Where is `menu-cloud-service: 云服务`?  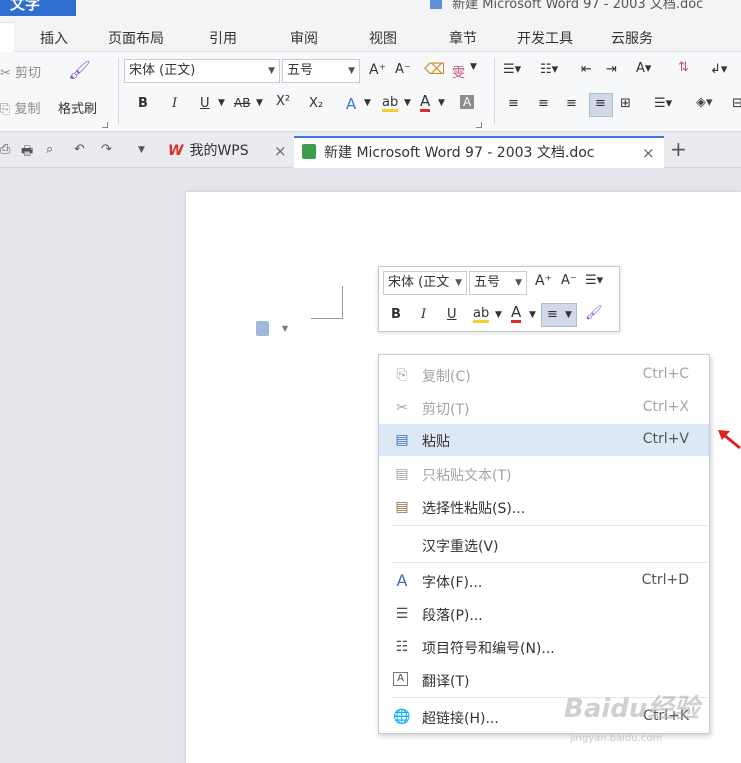
menu-cloud-service: 云服务 is located at coordinates (632, 38).